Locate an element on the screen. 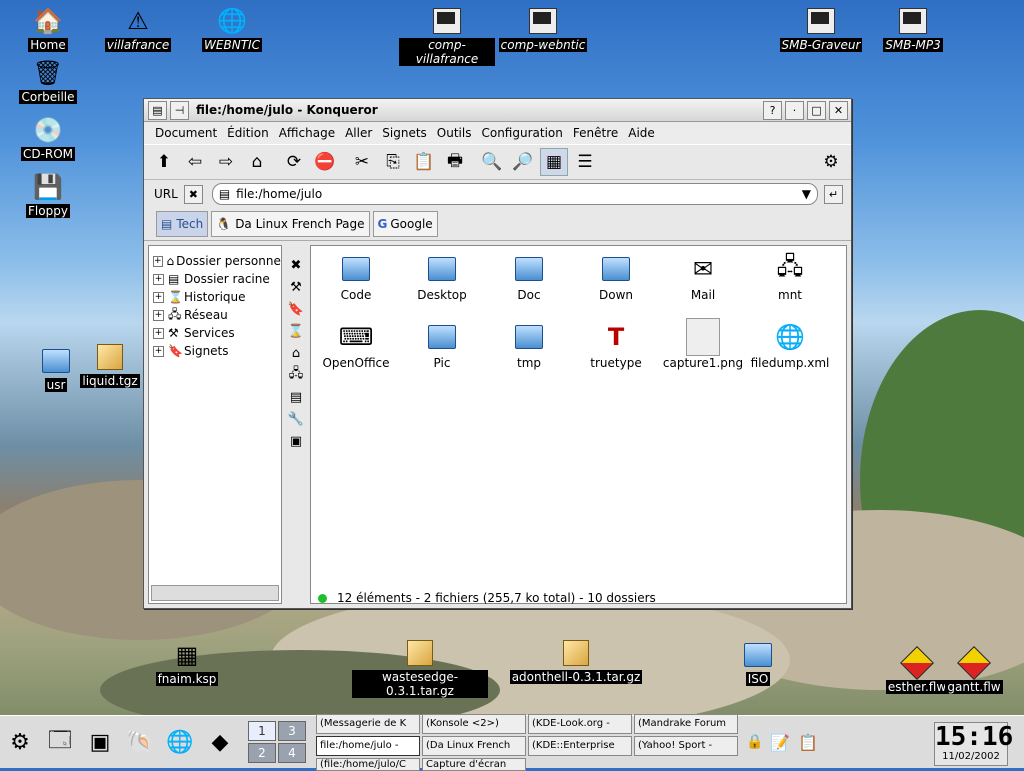  task-yahoo-sport: (Yahoo! Sport - is located at coordinates (686, 745).